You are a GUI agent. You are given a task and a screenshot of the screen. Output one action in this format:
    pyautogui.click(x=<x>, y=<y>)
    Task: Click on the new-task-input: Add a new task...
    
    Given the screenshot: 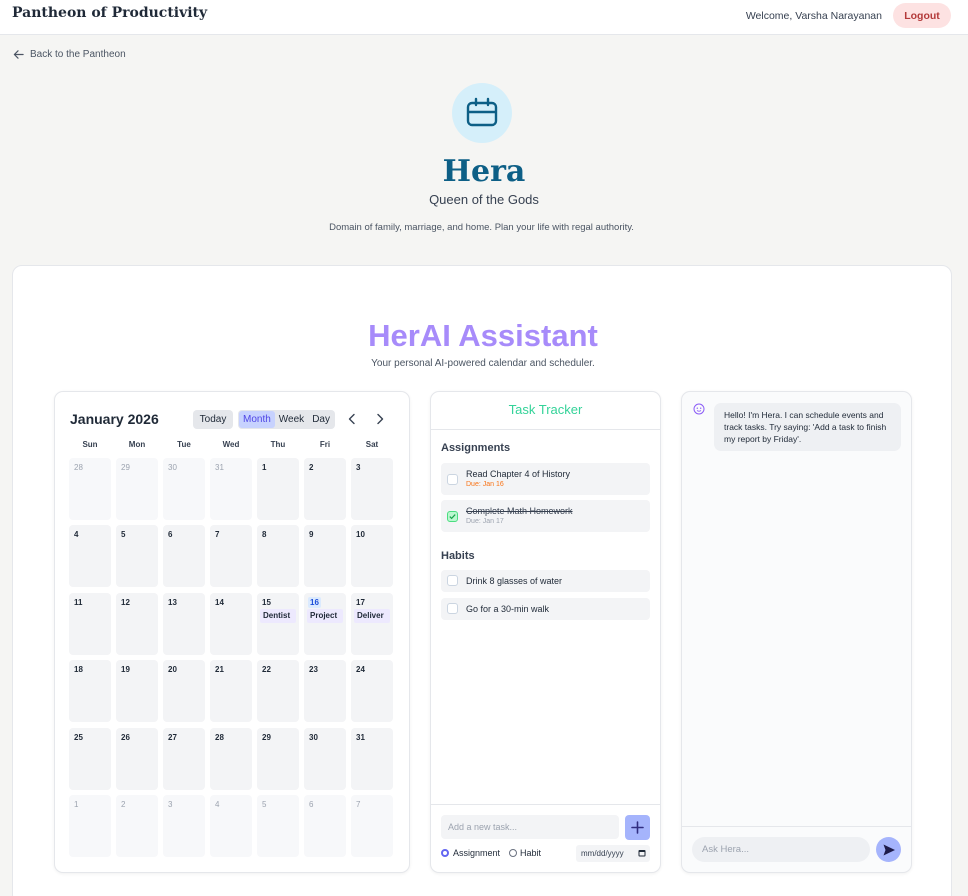 What is the action you would take?
    pyautogui.click(x=530, y=827)
    